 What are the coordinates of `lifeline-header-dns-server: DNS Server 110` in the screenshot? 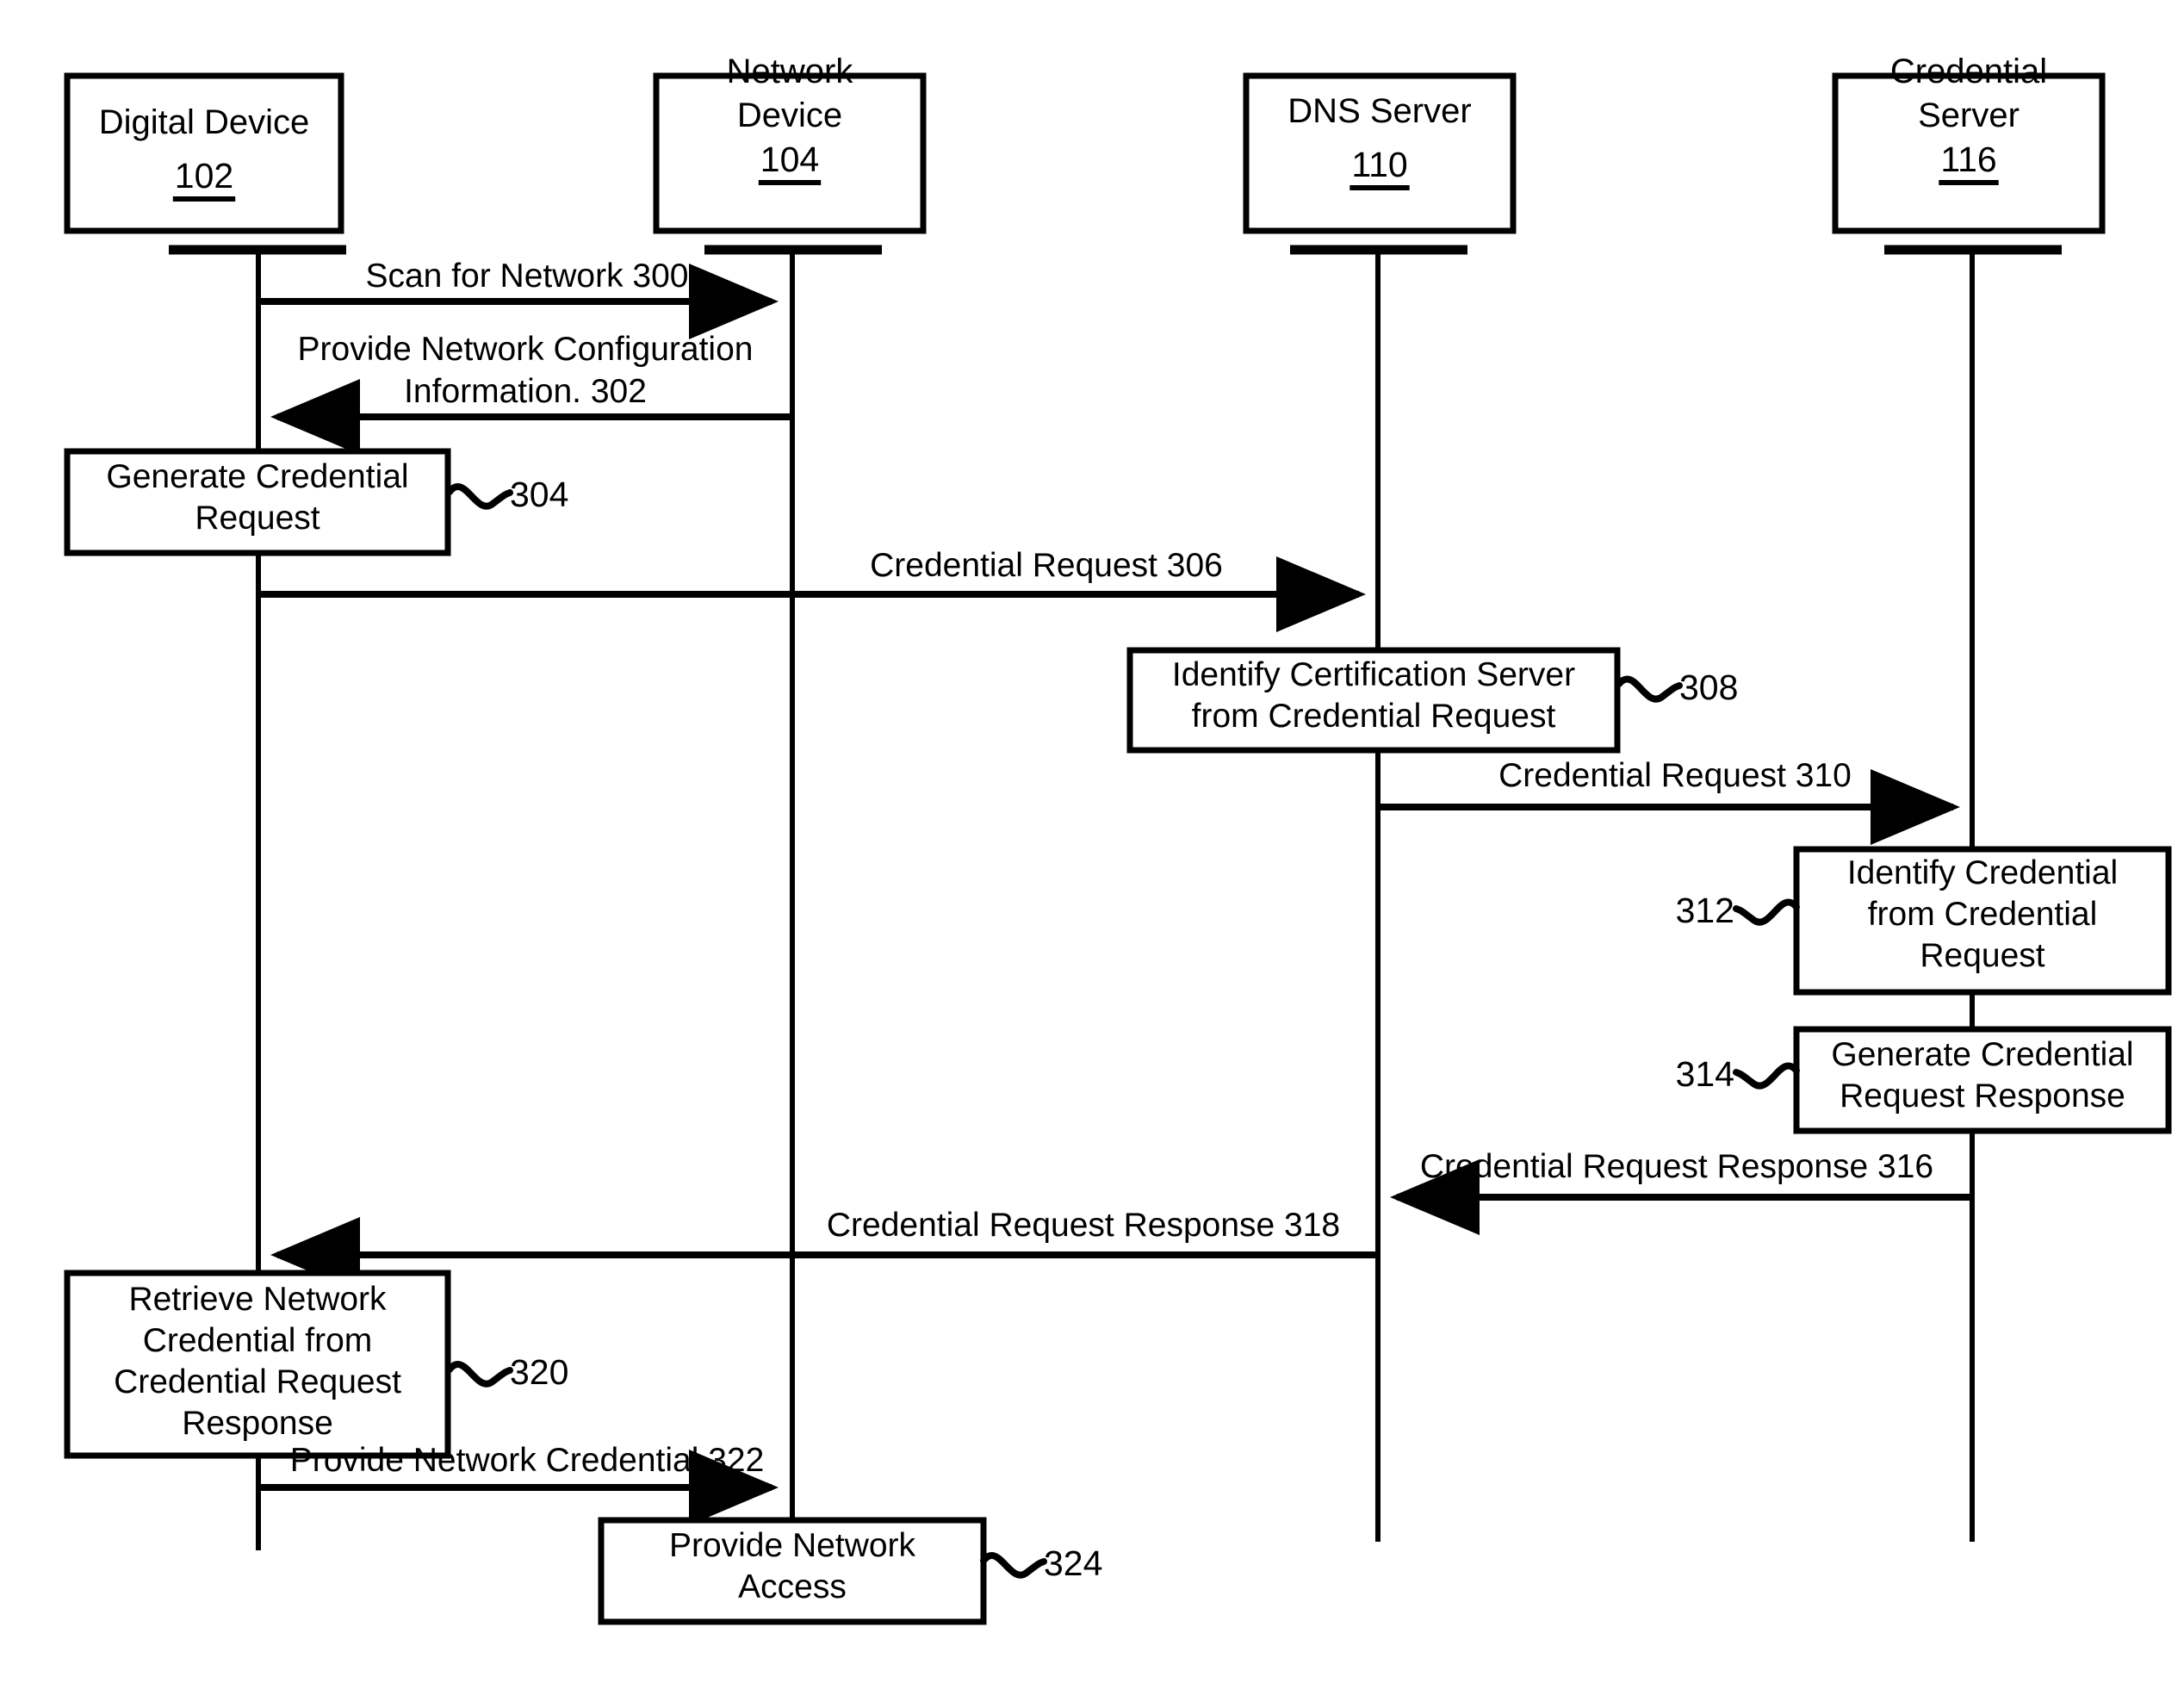 It's located at (1380, 153).